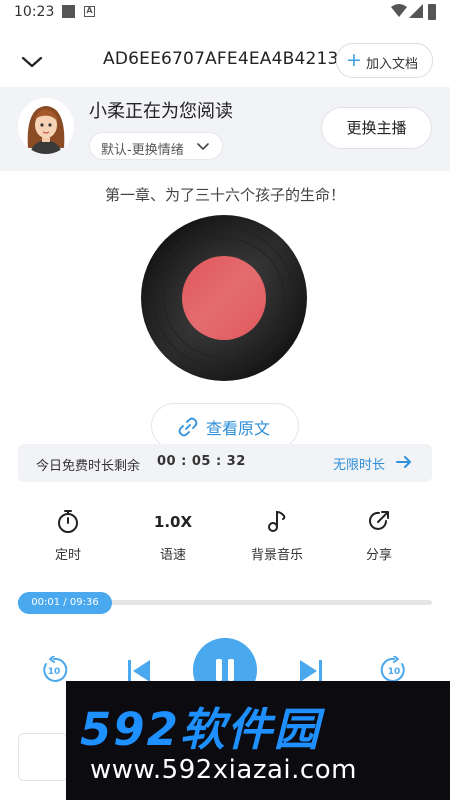  I want to click on speed-value: 1.0X, so click(173, 522).